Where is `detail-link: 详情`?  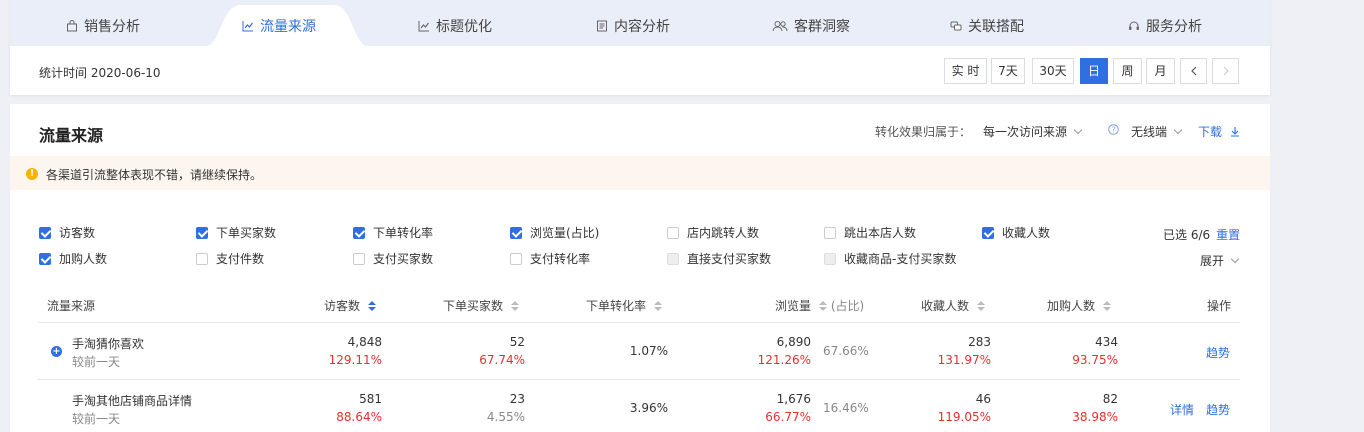 detail-link: 详情 is located at coordinates (1182, 409).